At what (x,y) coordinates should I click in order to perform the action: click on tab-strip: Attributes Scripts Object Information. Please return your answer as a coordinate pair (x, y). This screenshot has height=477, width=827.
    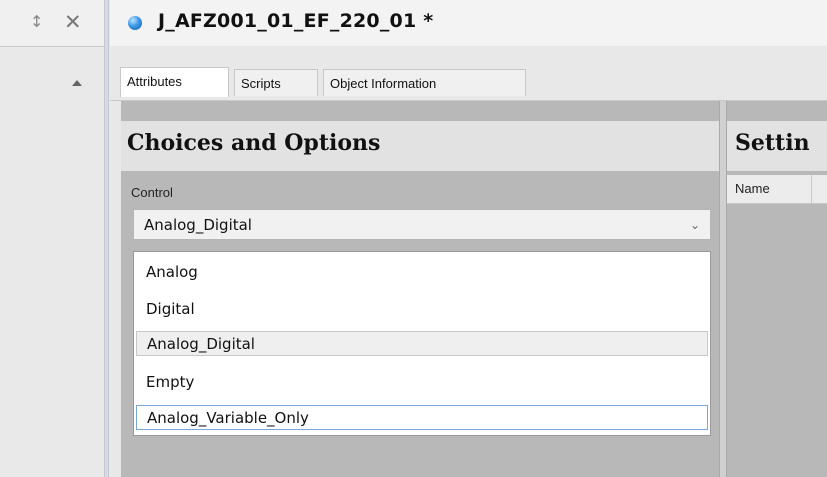
    Looking at the image, I should click on (468, 73).